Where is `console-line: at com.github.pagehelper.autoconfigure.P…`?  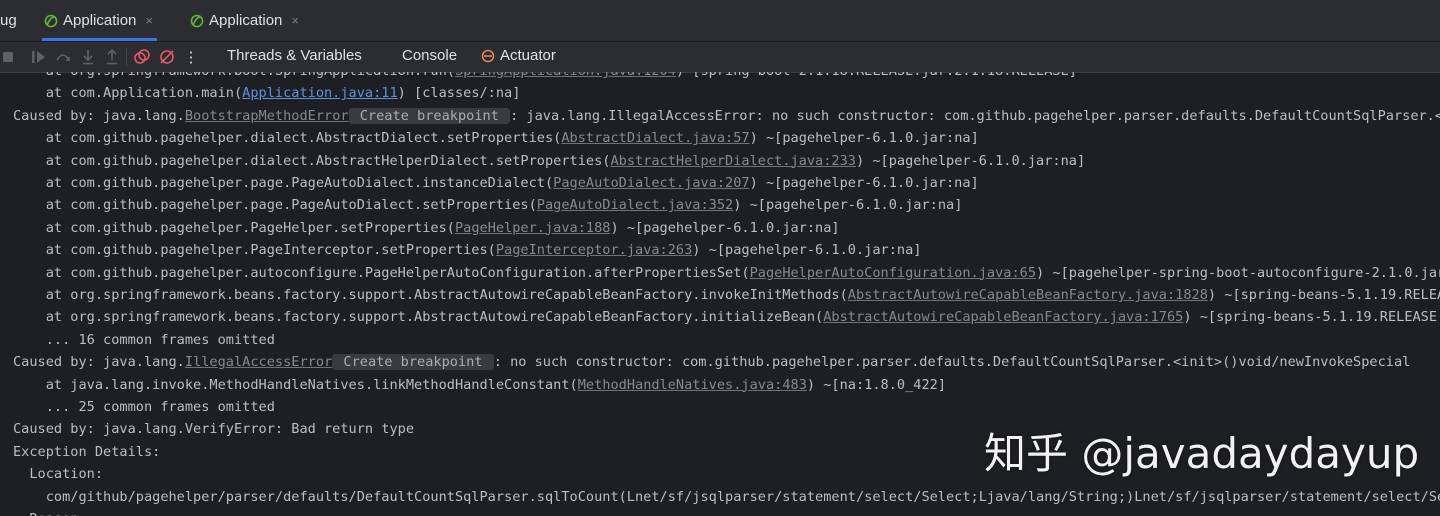
console-line: at com.github.pagehelper.autoconfigure.P… is located at coordinates (726, 273).